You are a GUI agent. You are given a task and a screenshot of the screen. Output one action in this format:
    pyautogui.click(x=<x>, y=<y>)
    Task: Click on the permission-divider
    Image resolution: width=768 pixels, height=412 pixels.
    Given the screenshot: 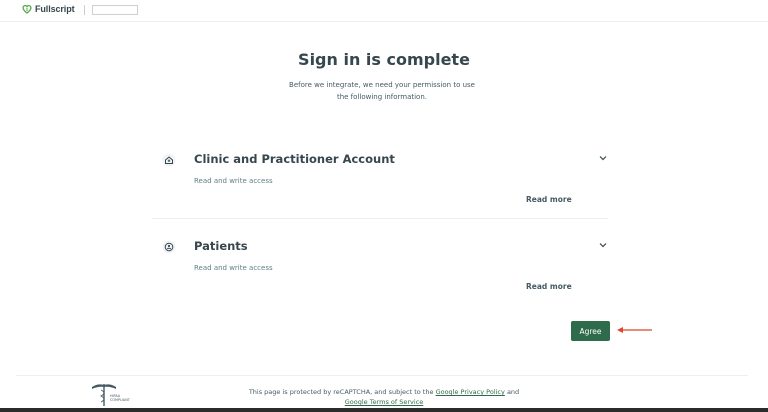 What is the action you would take?
    pyautogui.click(x=380, y=218)
    